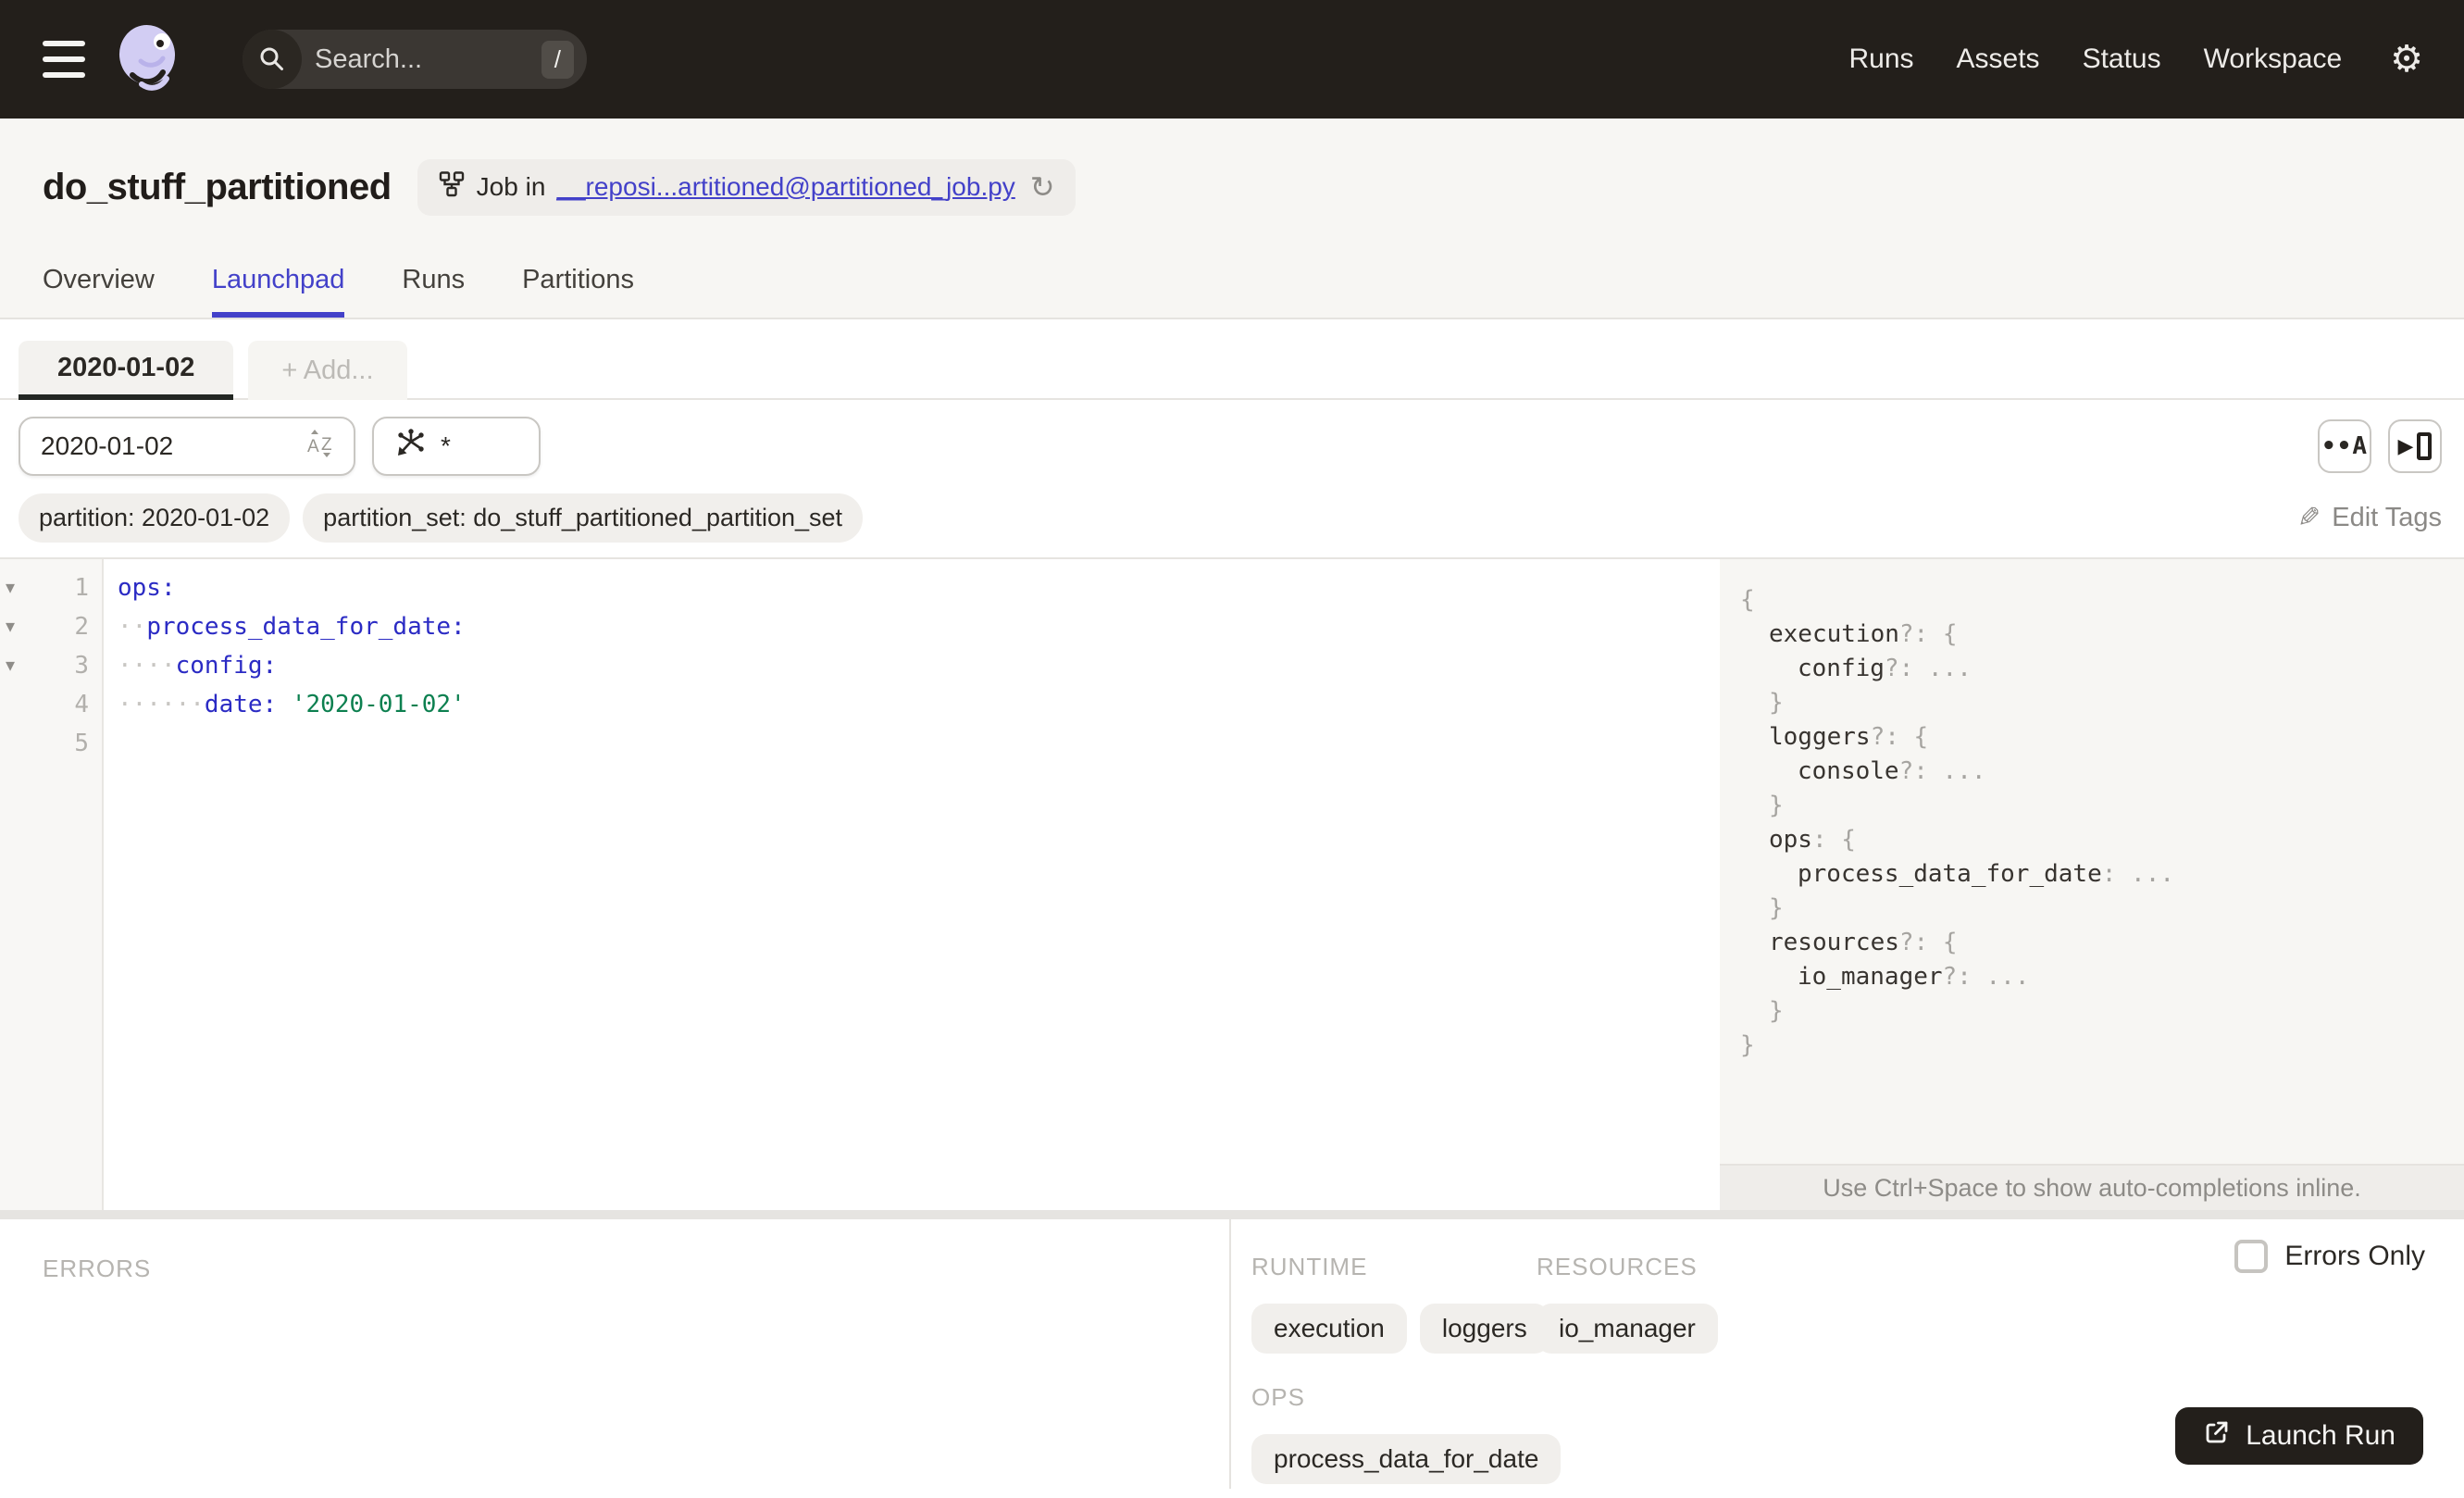 The height and width of the screenshot is (1498, 2464). What do you see at coordinates (1880, 59) in the screenshot?
I see `nav-runs: Runs` at bounding box center [1880, 59].